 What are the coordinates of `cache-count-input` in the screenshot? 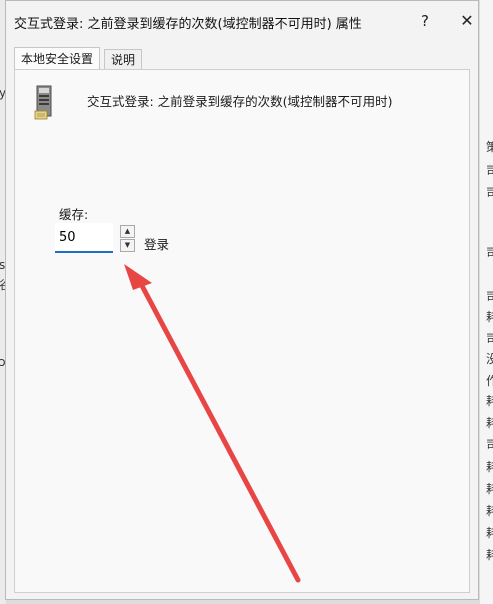 It's located at (84, 238).